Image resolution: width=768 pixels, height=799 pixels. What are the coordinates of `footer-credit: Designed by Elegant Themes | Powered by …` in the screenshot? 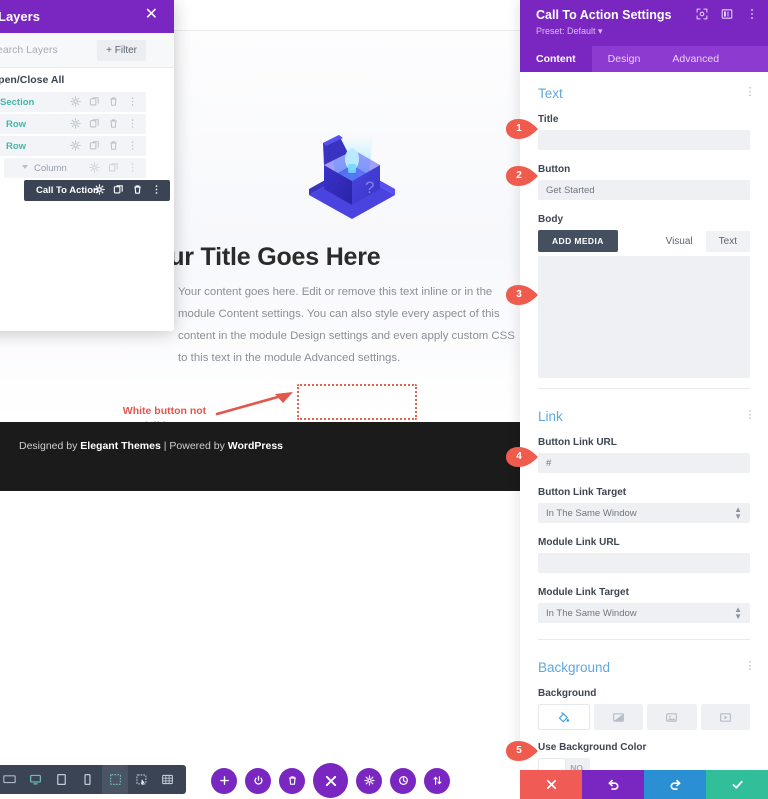 It's located at (151, 446).